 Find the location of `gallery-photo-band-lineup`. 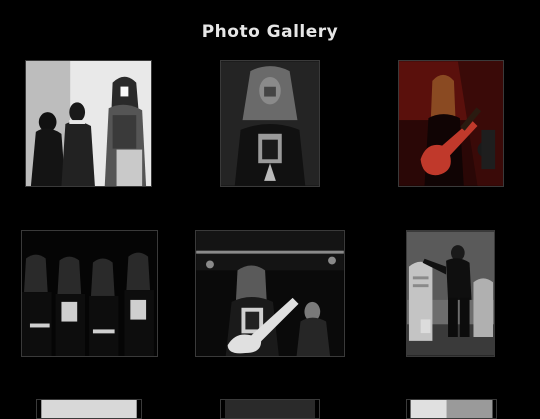

gallery-photo-band-lineup is located at coordinates (89, 293).